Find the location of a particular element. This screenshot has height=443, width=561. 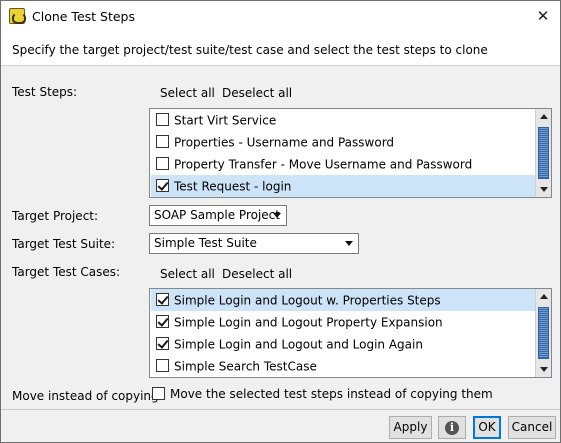

window-title: Clone Test Steps is located at coordinates (83, 16).